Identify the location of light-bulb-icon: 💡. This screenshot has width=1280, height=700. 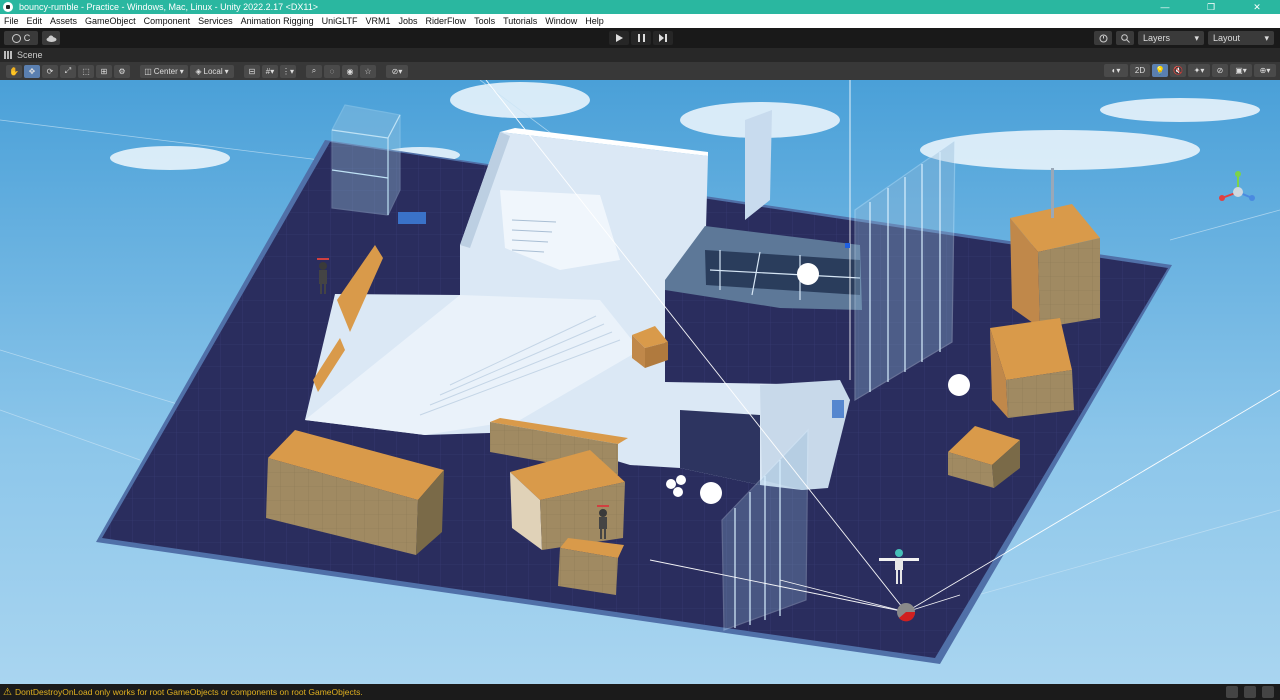
(1160, 70).